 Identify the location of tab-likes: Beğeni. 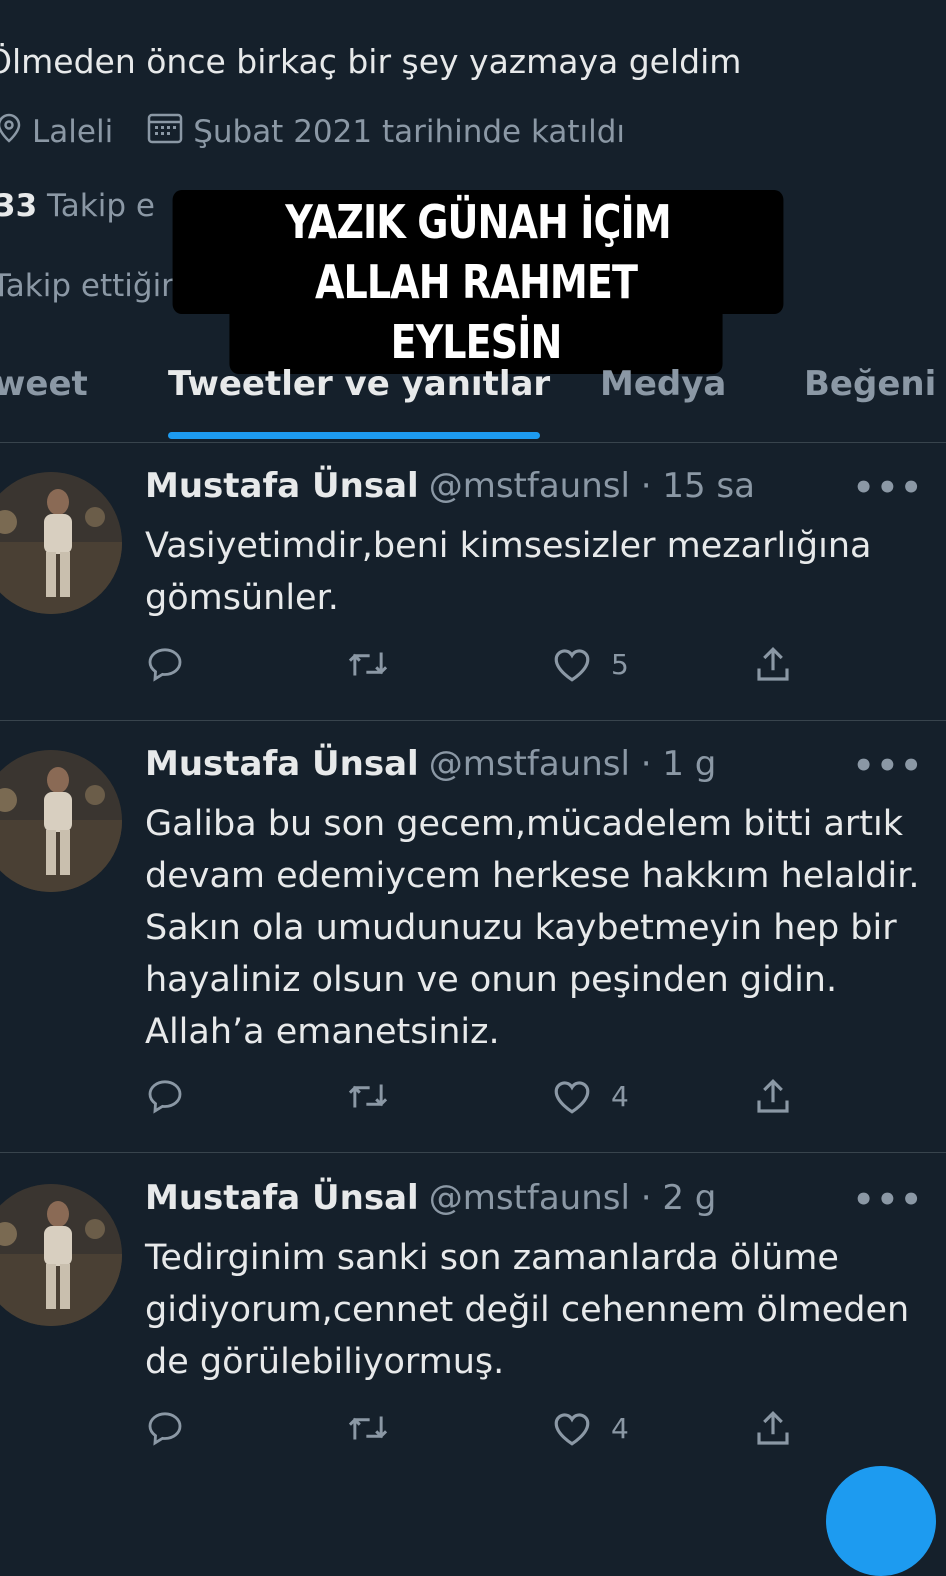
(870, 384).